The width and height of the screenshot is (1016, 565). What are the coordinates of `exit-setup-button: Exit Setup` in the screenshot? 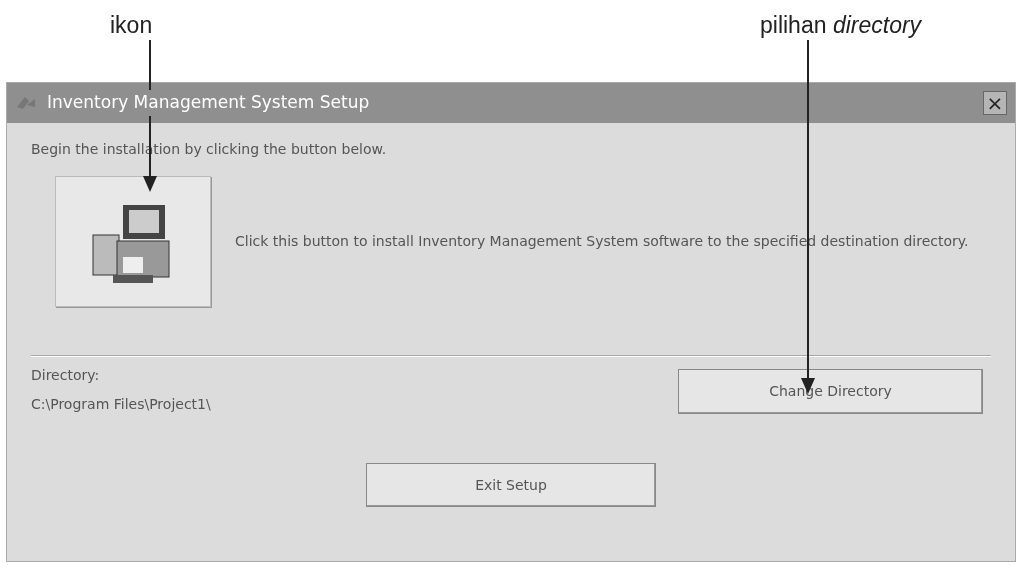 It's located at (511, 485).